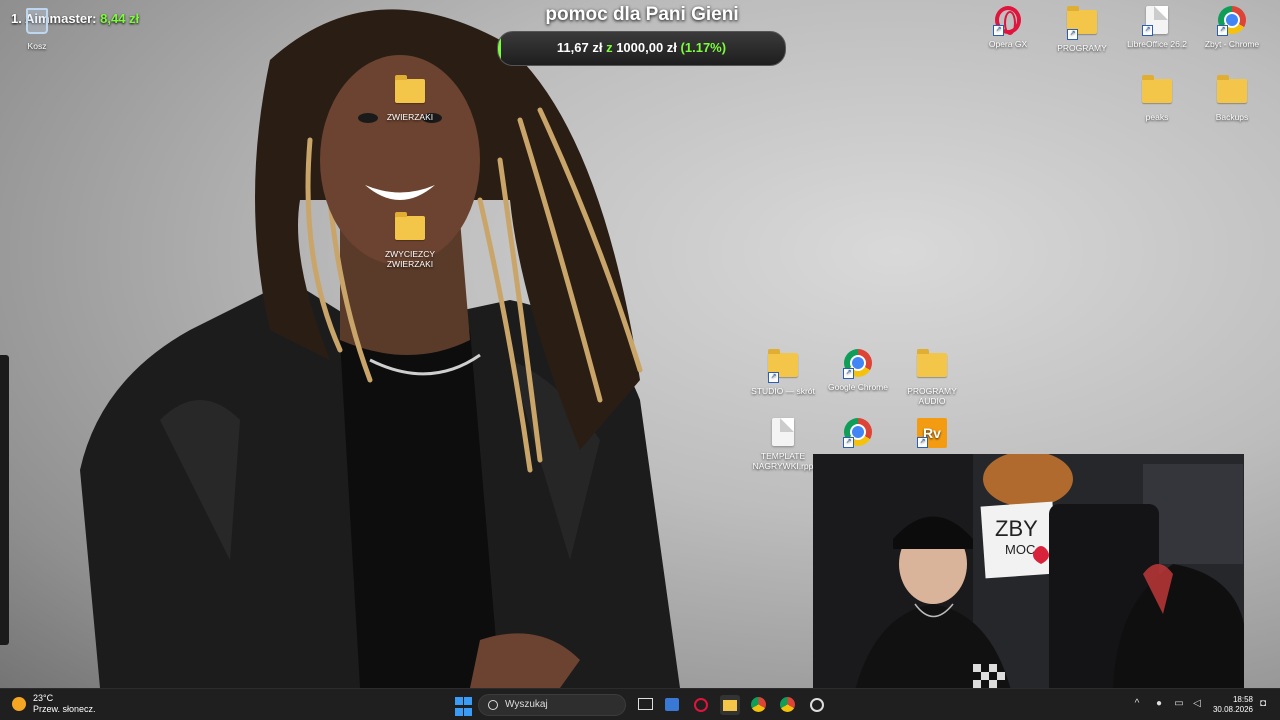 This screenshot has height=720, width=1280. What do you see at coordinates (37, 21) in the screenshot?
I see `recycle-bin-glyph-icon` at bounding box center [37, 21].